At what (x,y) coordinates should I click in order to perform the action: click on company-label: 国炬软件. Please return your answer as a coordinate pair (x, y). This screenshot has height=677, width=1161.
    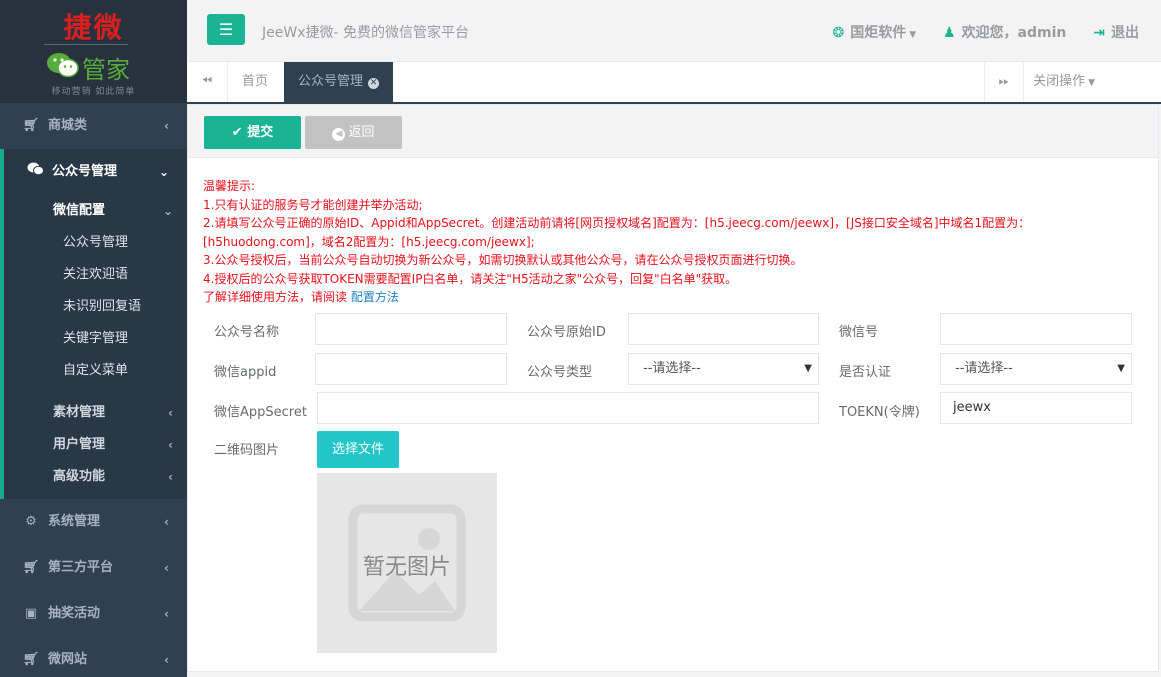
    Looking at the image, I should click on (878, 33).